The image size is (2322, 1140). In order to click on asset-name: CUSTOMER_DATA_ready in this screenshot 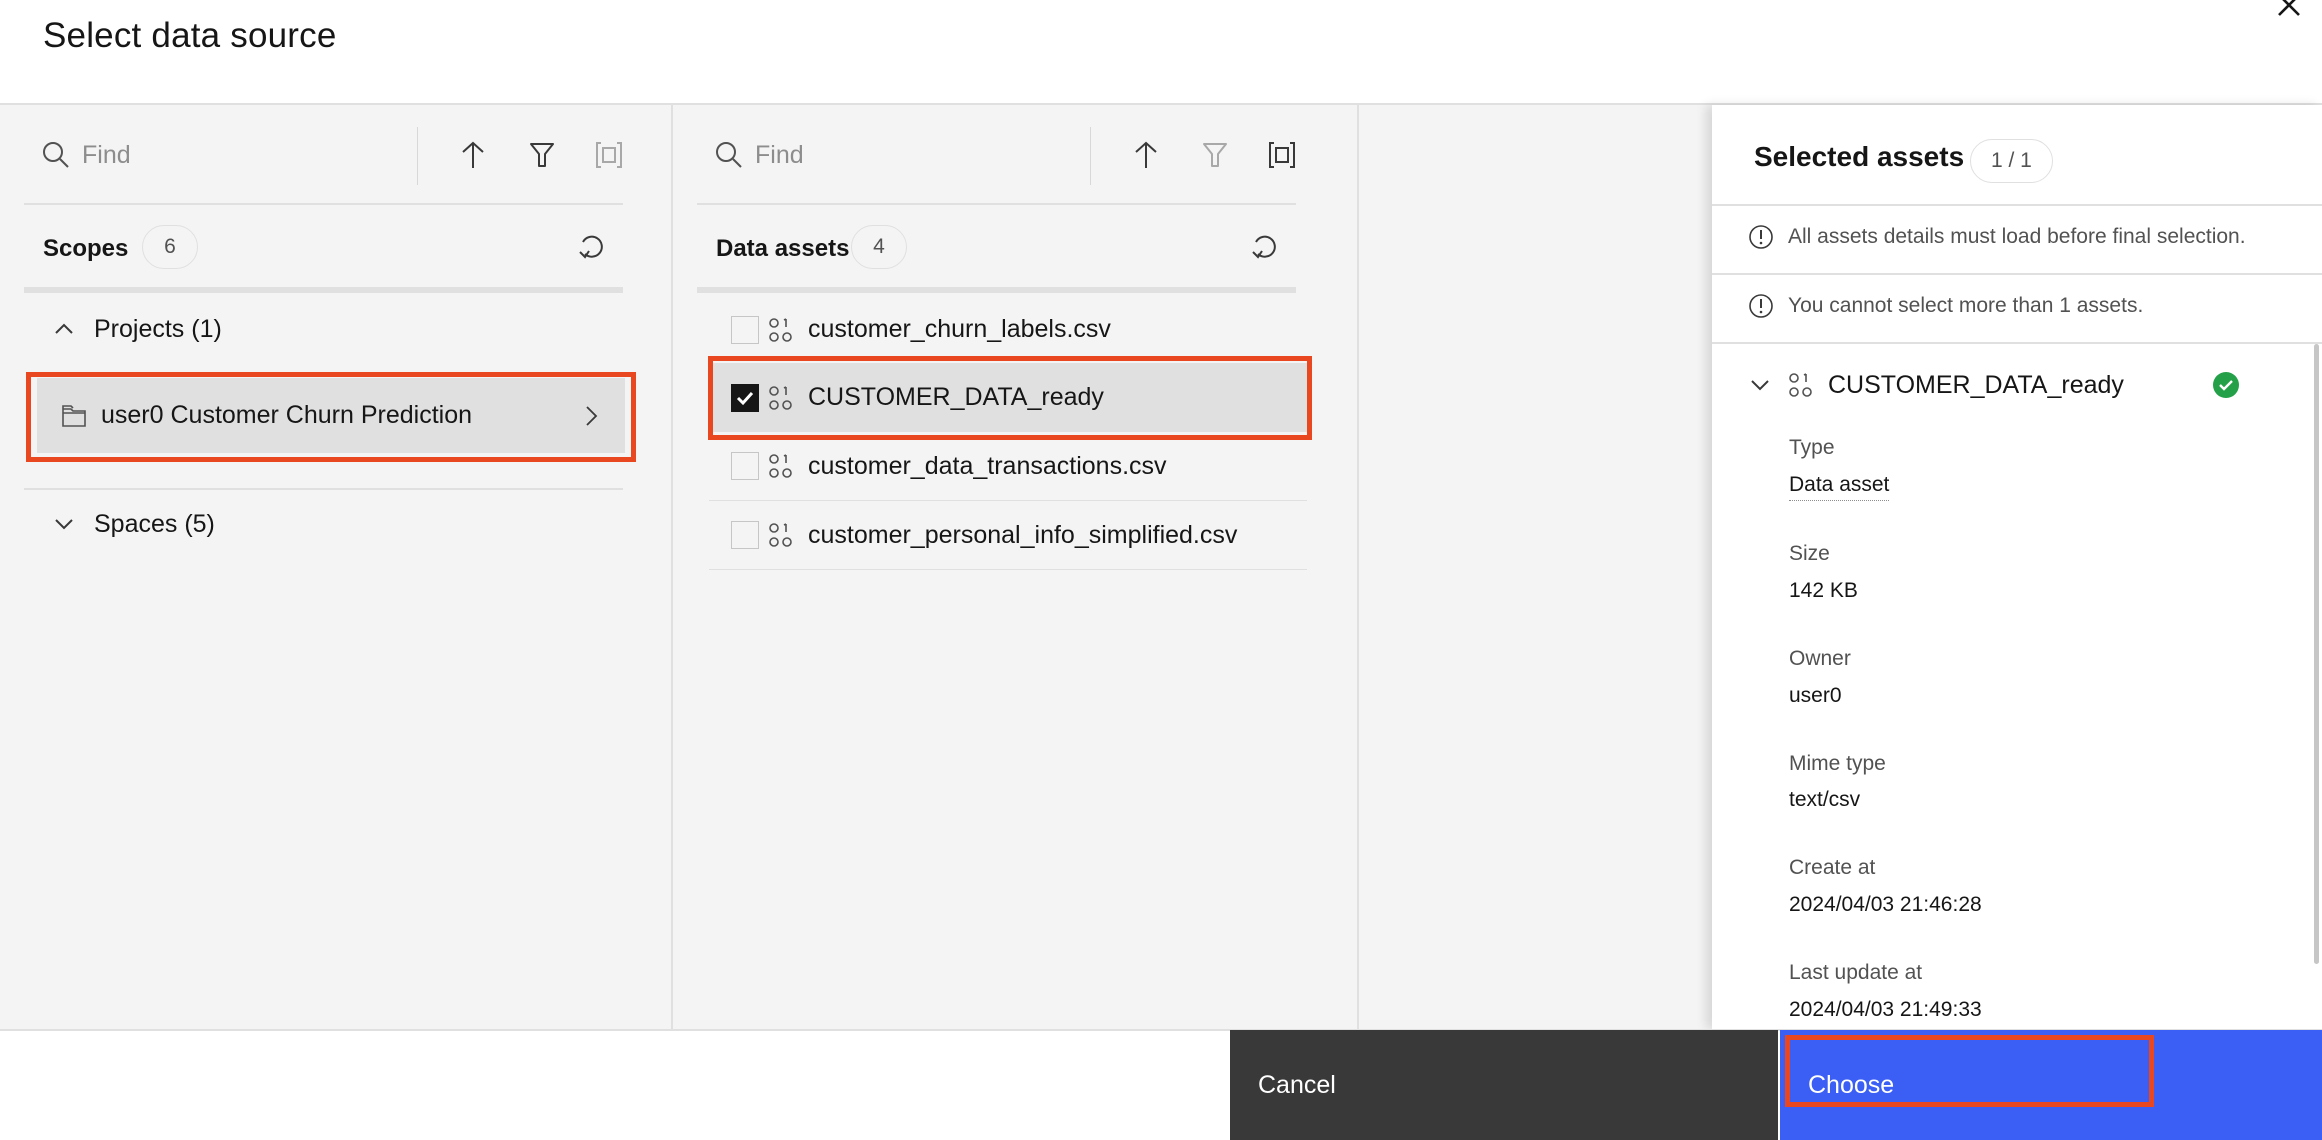, I will do `click(956, 397)`.